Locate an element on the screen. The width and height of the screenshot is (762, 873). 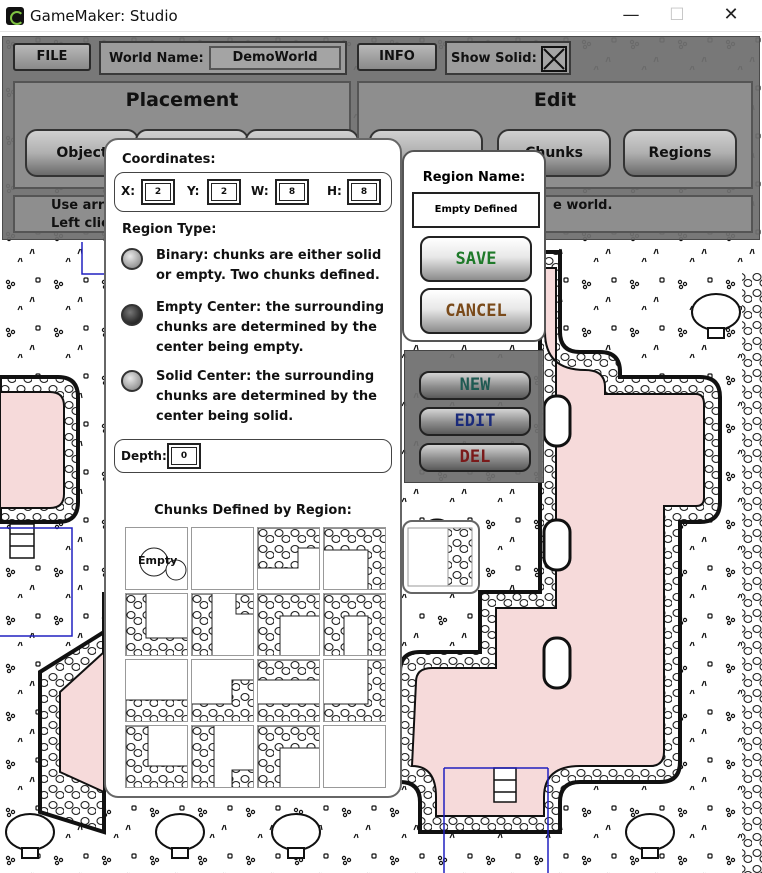
title-bar: GameMaker: Studio — ☐ ✕ is located at coordinates (381, 16).